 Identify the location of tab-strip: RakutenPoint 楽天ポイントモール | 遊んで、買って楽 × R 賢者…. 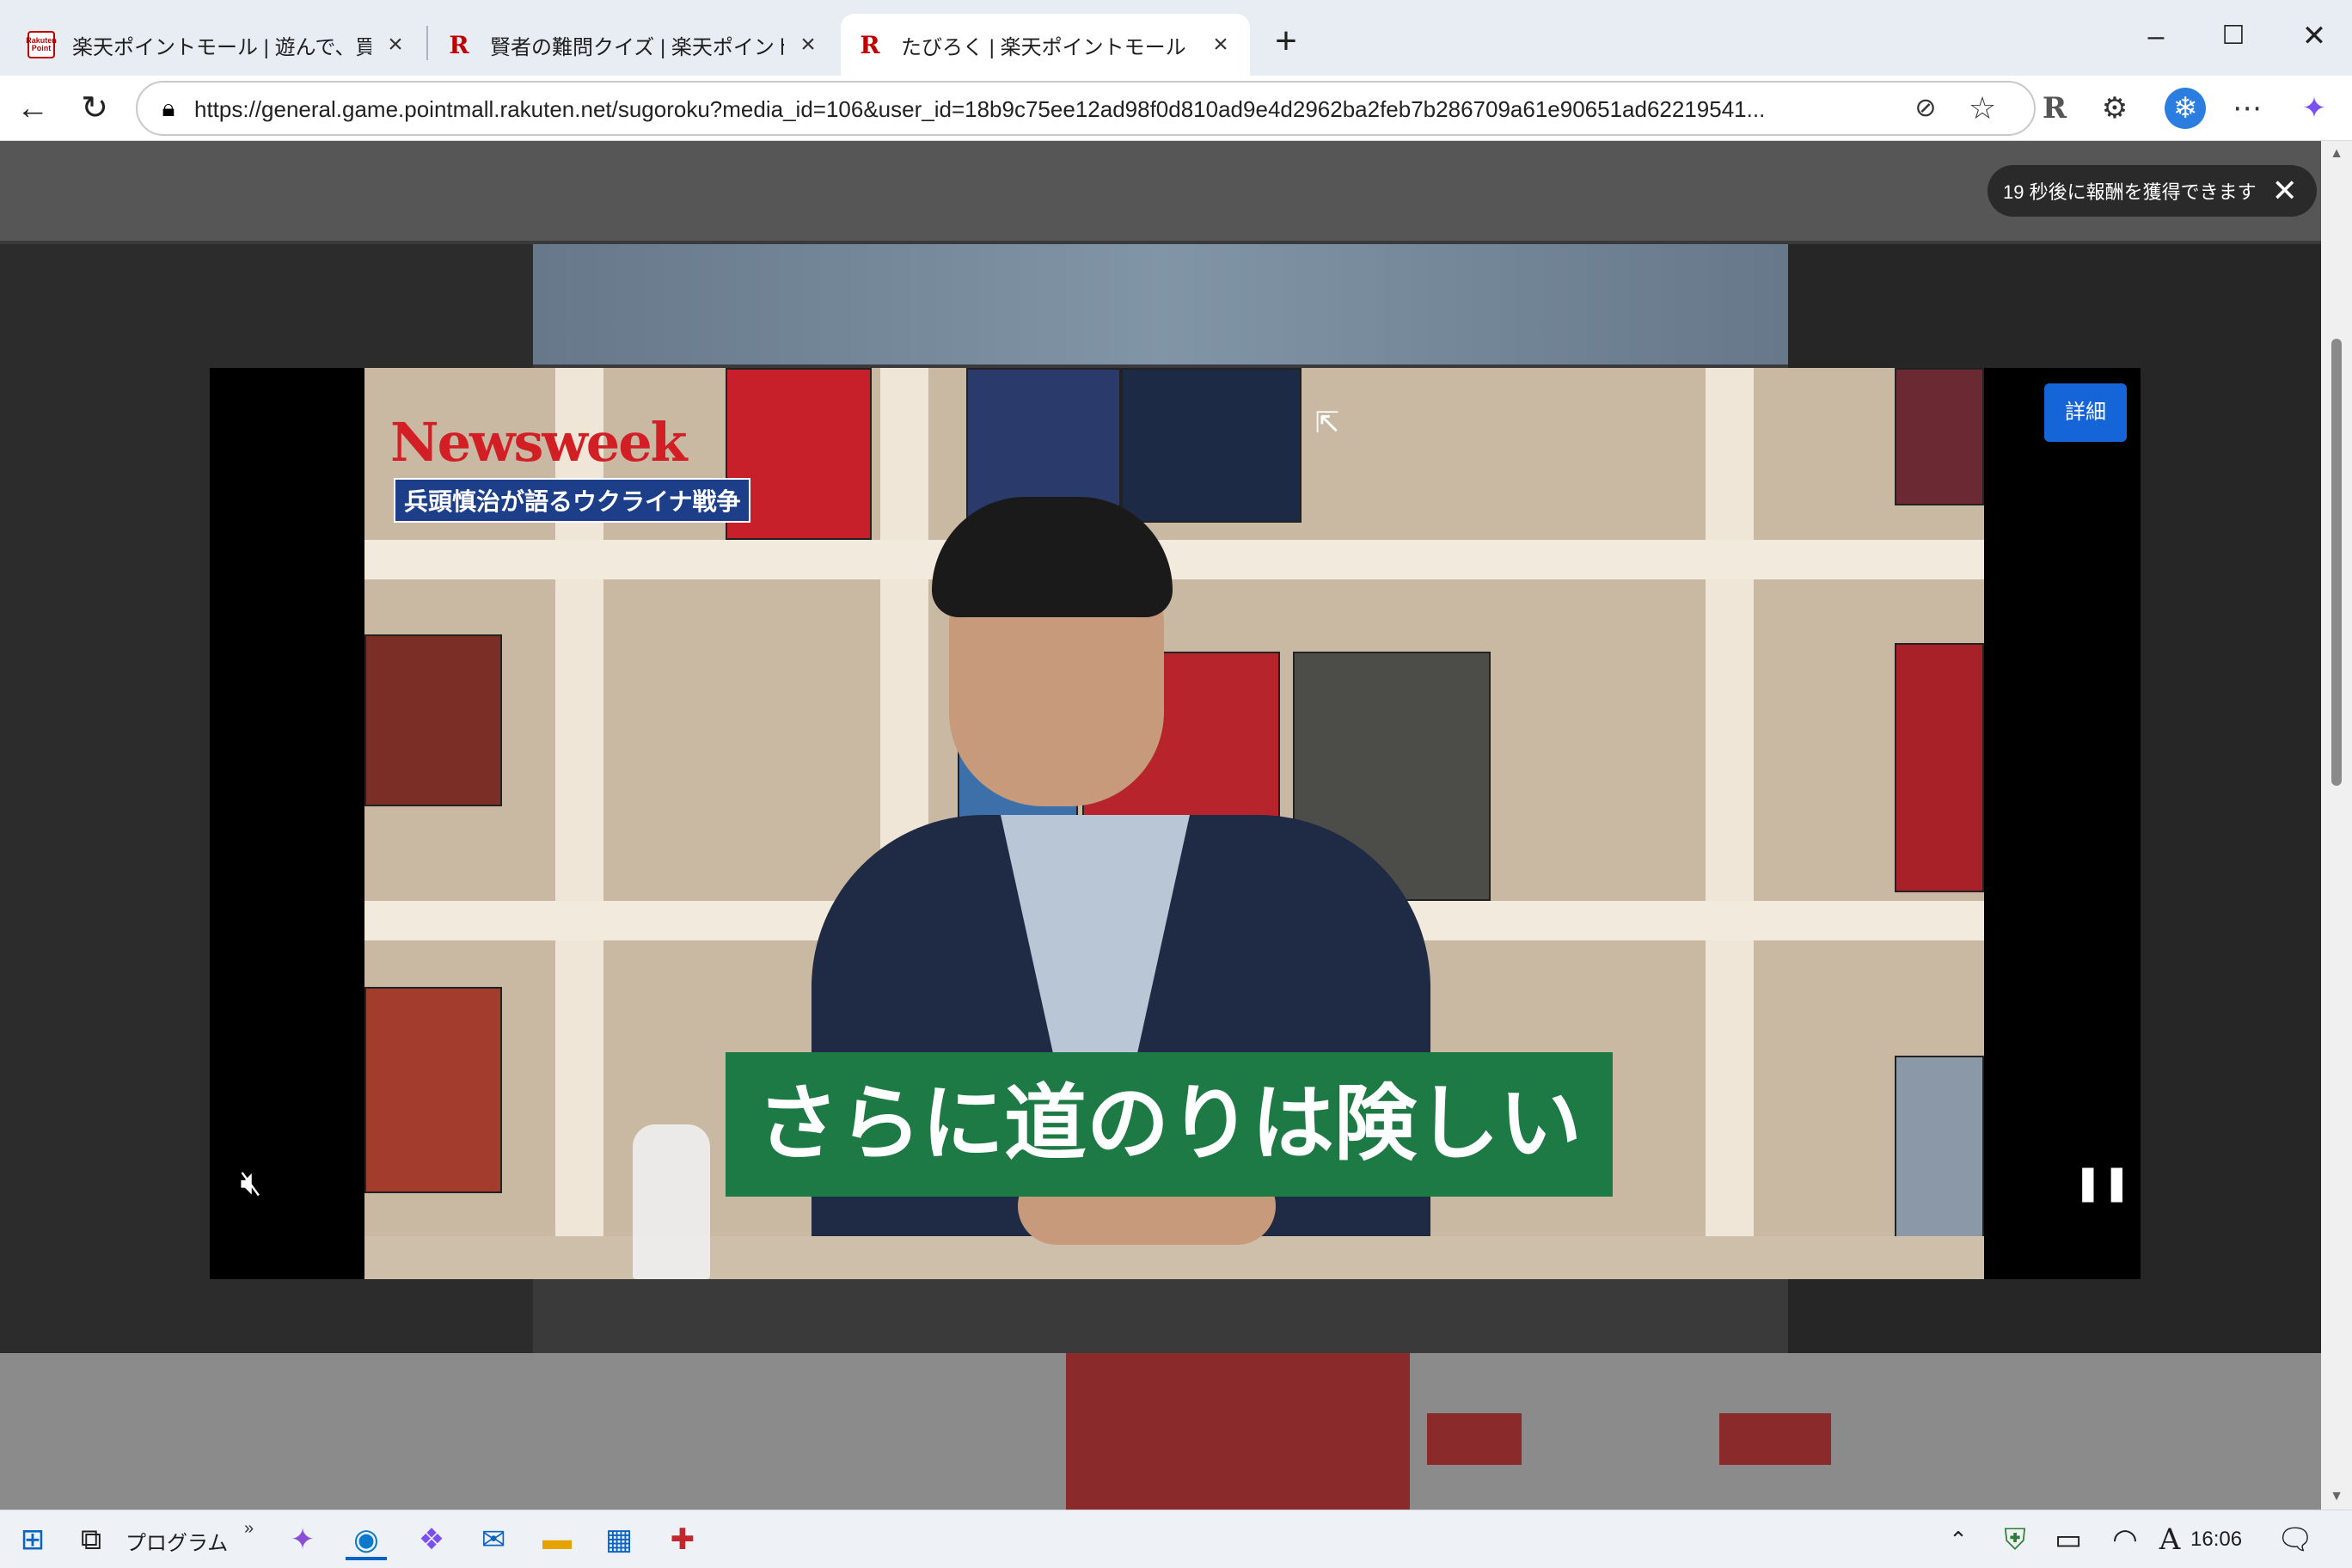
(1176, 38).